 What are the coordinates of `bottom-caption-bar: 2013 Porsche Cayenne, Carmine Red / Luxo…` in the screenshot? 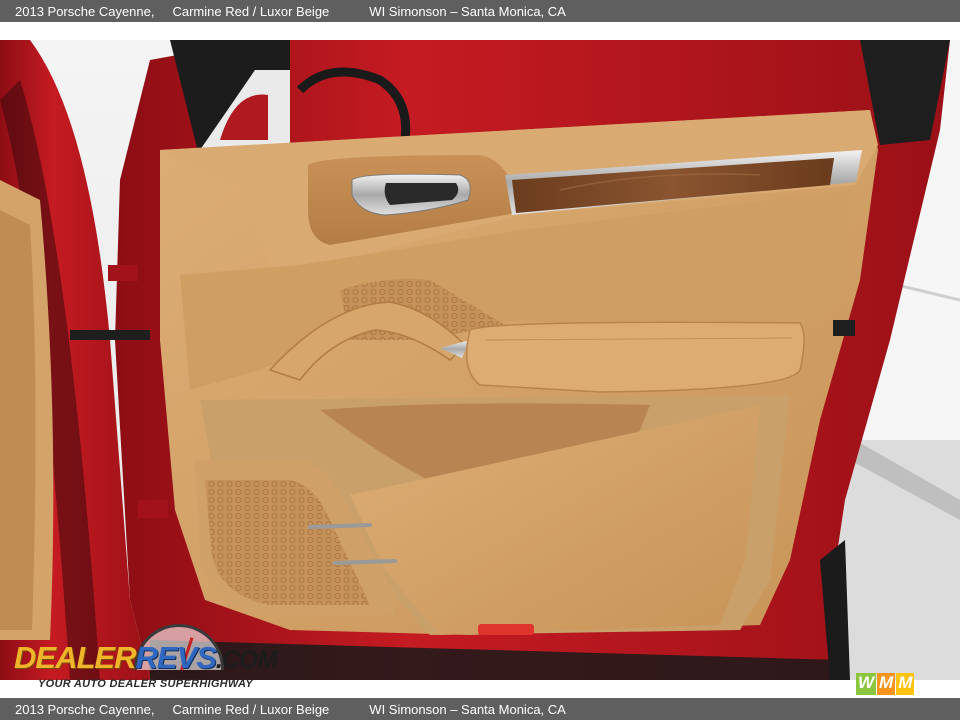 It's located at (480, 709).